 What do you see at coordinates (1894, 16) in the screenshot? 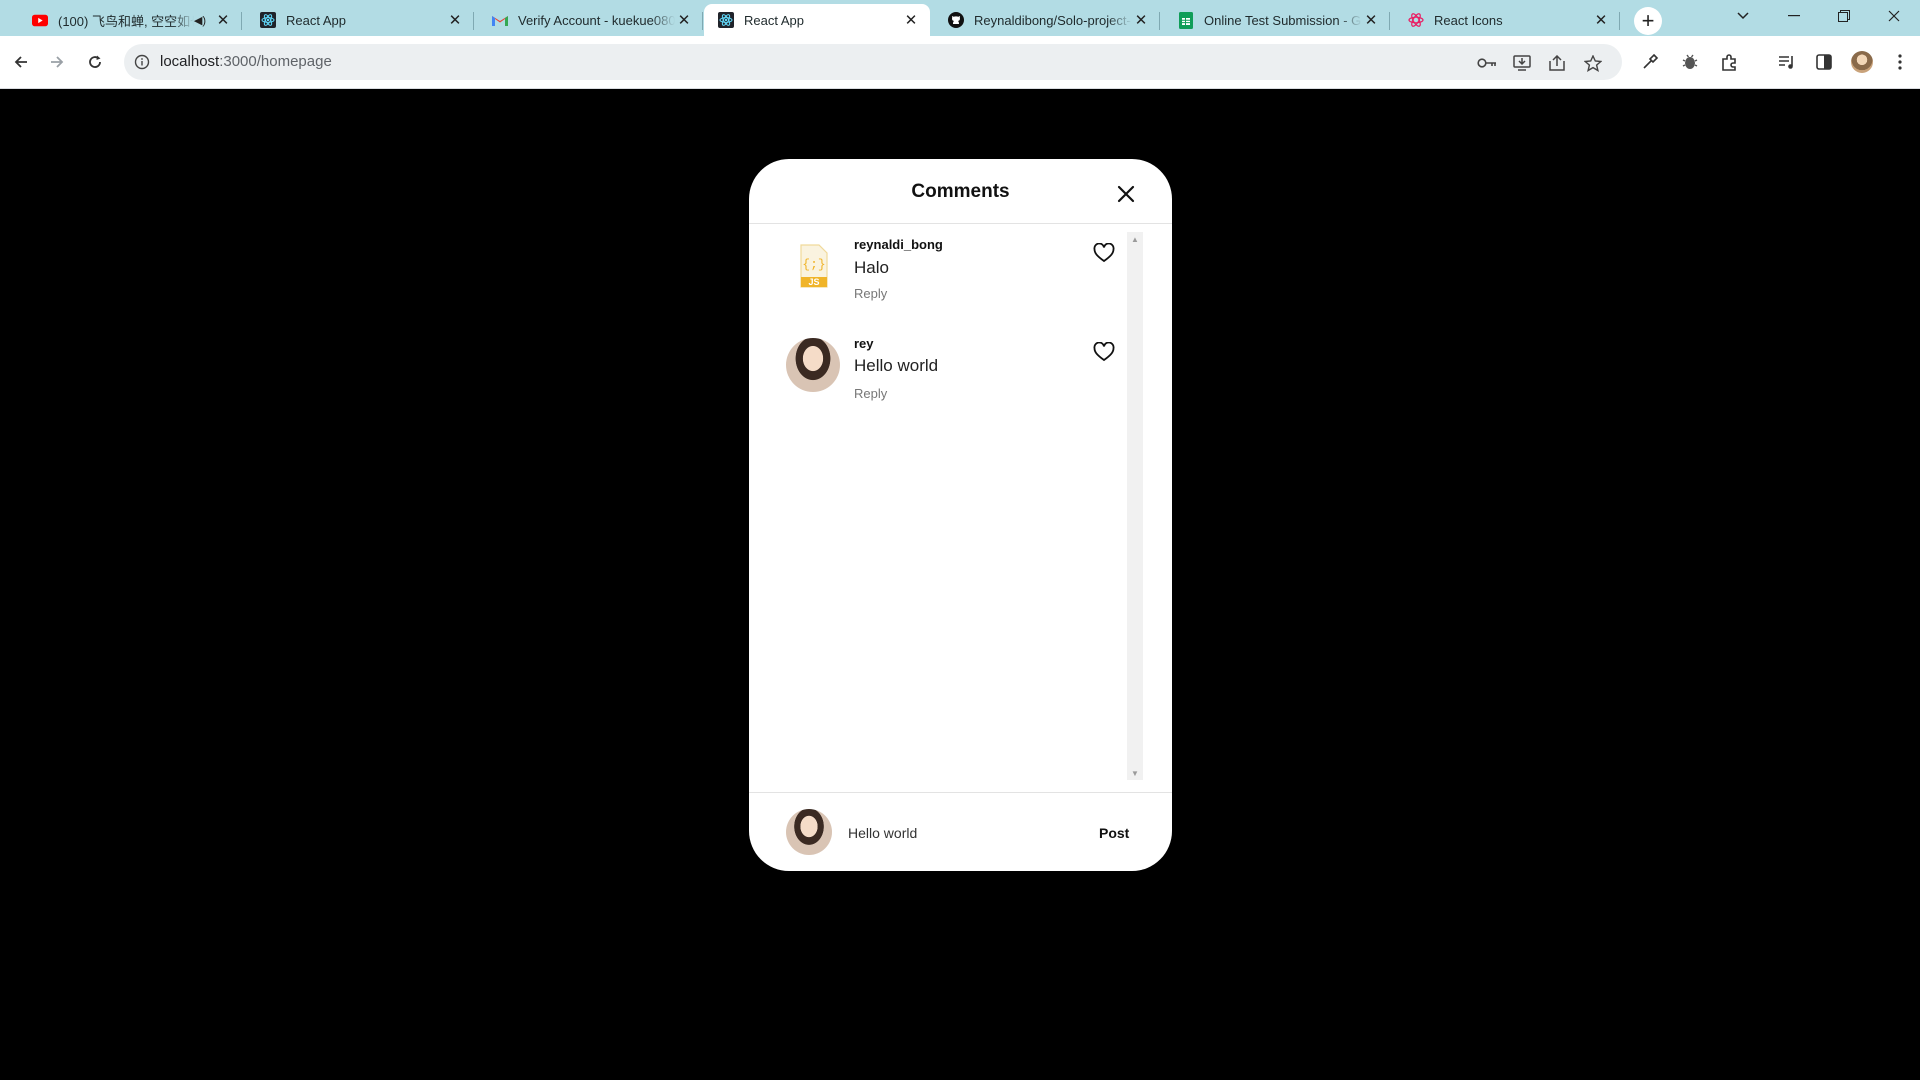
I see `close-window-button` at bounding box center [1894, 16].